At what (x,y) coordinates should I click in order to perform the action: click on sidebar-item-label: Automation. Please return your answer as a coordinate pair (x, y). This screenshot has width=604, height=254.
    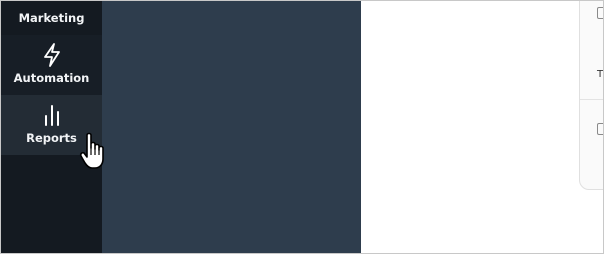
    Looking at the image, I should click on (51, 78).